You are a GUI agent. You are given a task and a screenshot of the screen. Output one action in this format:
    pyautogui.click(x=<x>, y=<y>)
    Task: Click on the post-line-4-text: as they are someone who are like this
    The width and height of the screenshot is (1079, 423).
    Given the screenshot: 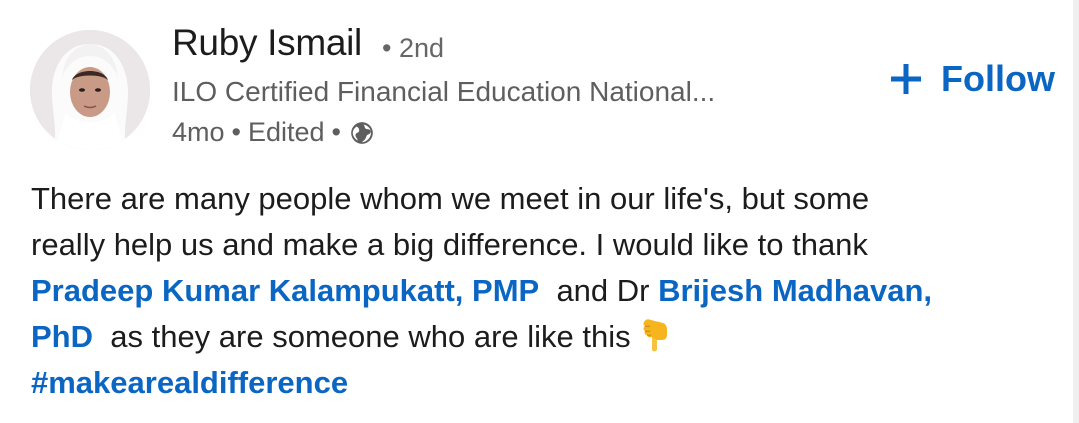 What is the action you would take?
    pyautogui.click(x=370, y=336)
    